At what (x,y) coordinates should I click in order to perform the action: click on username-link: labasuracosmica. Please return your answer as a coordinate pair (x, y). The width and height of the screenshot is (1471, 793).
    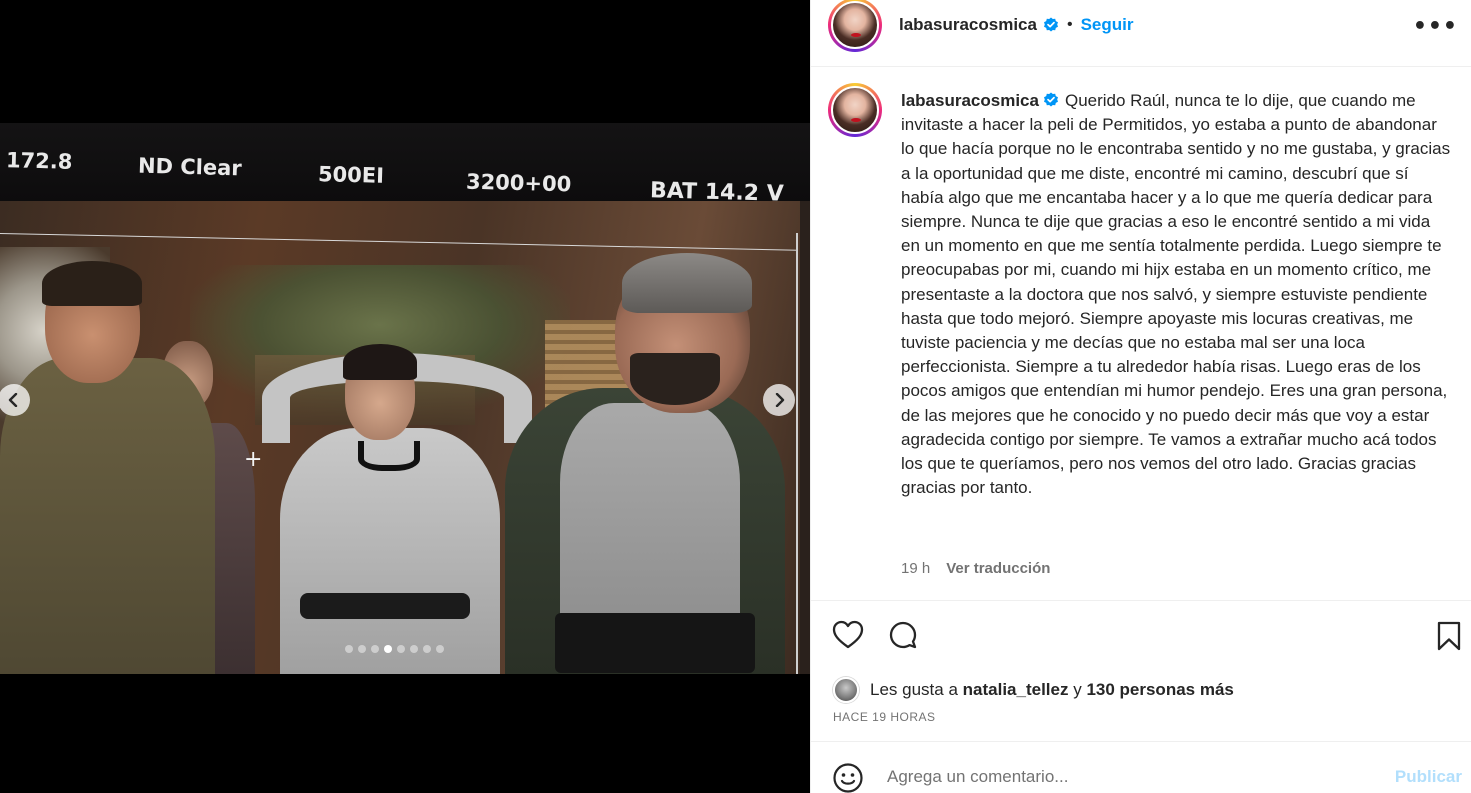
    Looking at the image, I should click on (968, 25).